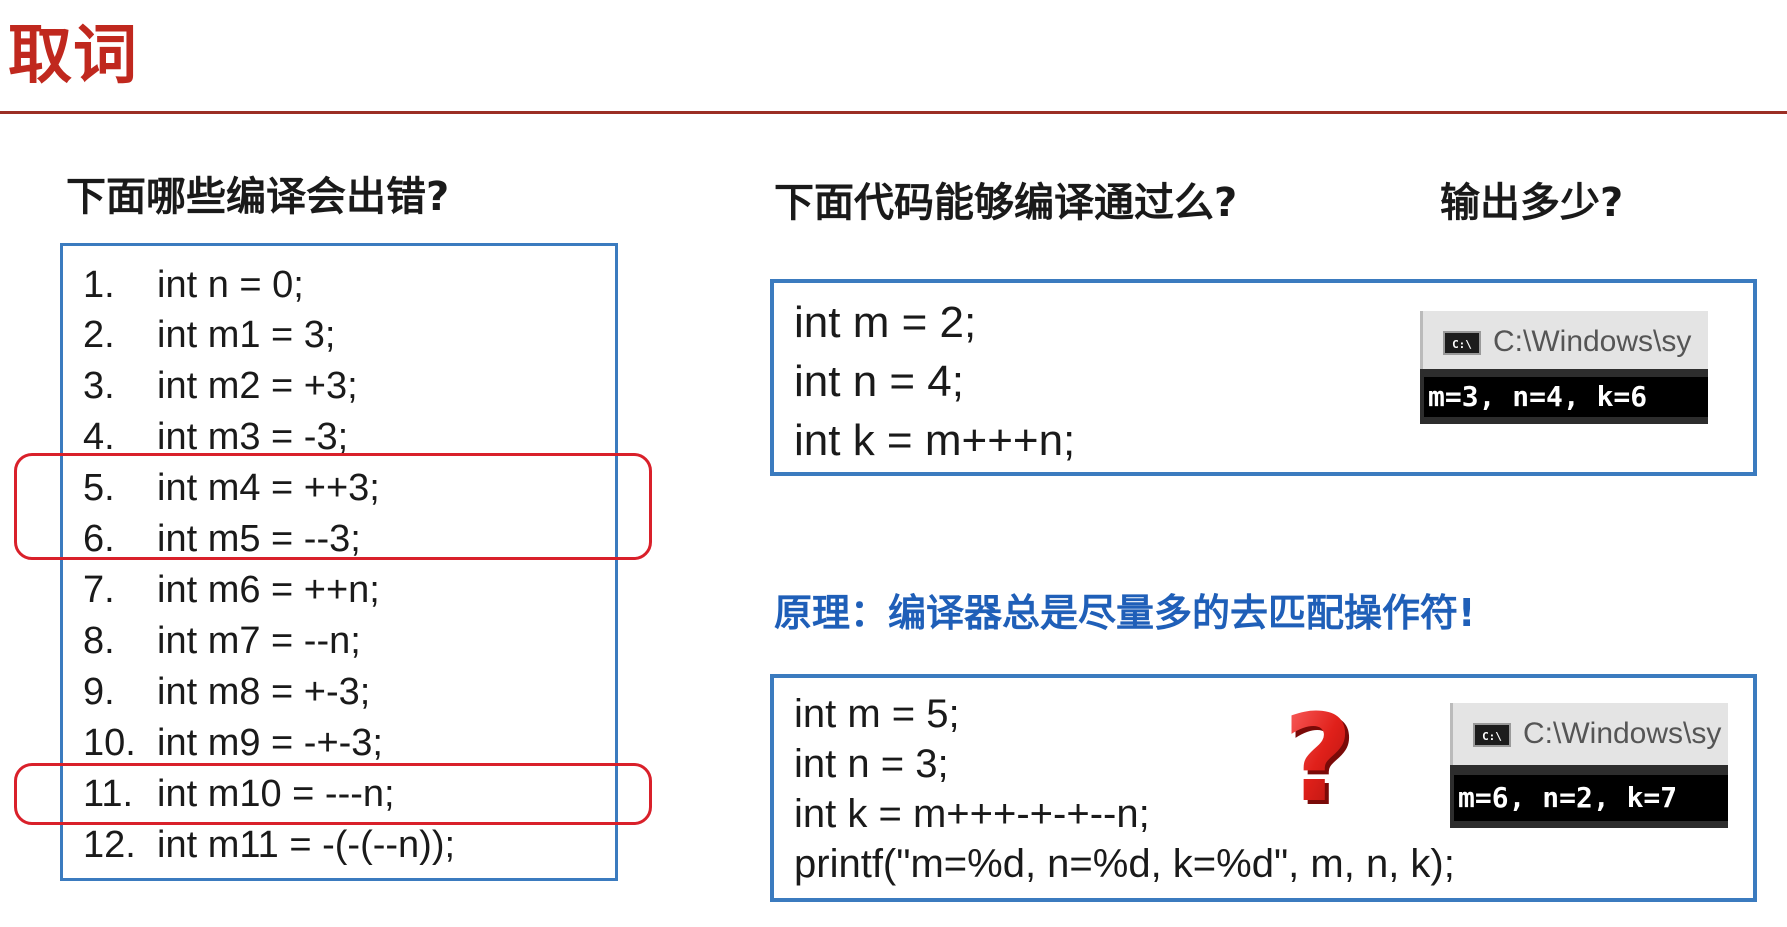 The height and width of the screenshot is (927, 1787). What do you see at coordinates (270, 743) in the screenshot?
I see `item-code: int m9 = -+-3;` at bounding box center [270, 743].